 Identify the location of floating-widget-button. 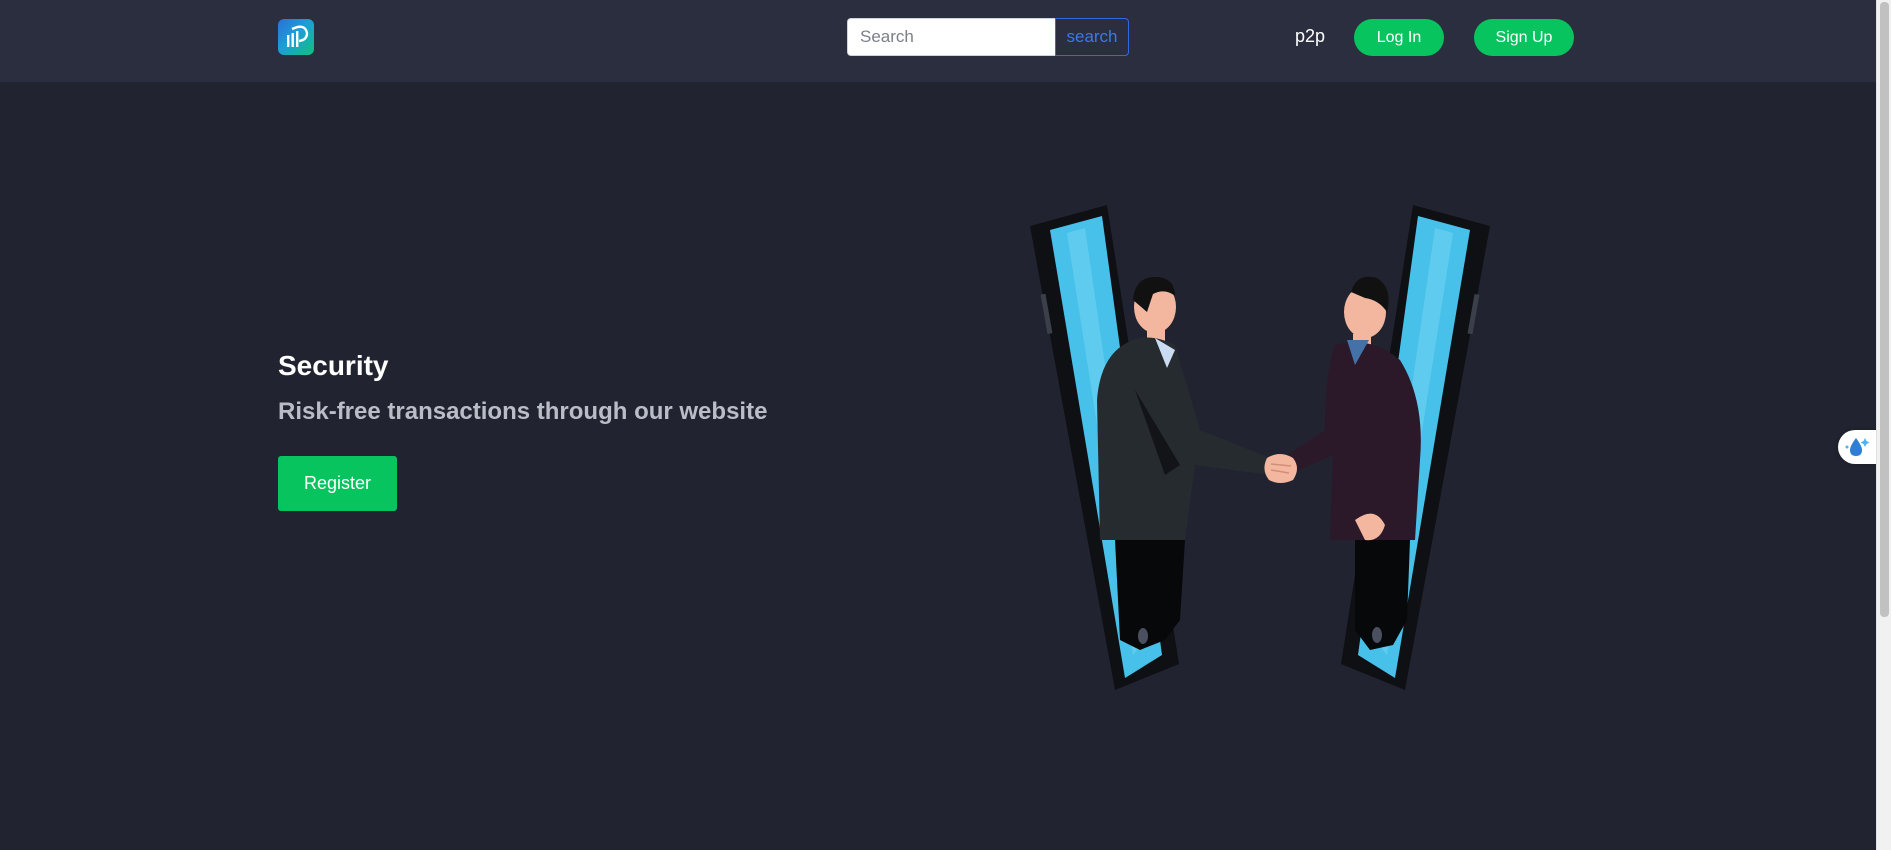
(1857, 447).